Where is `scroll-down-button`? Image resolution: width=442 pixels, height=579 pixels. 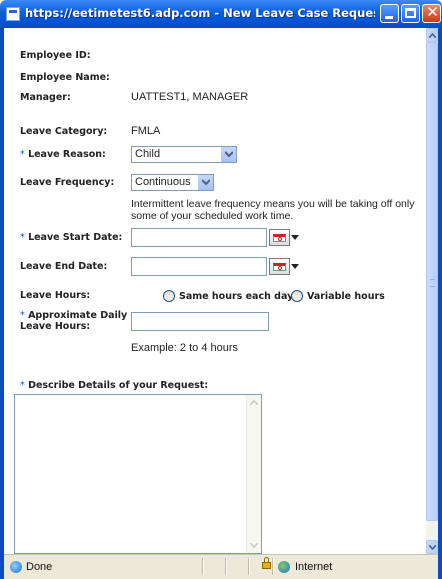
scroll-down-button is located at coordinates (432, 547).